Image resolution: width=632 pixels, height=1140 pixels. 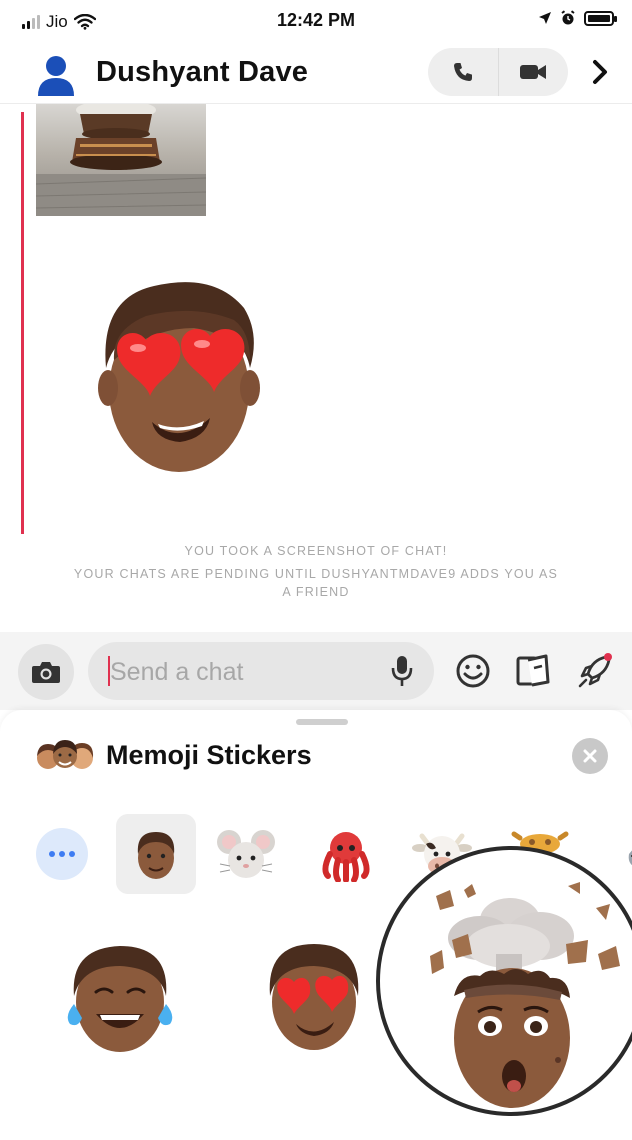 I want to click on smiley-icon, so click(x=473, y=671).